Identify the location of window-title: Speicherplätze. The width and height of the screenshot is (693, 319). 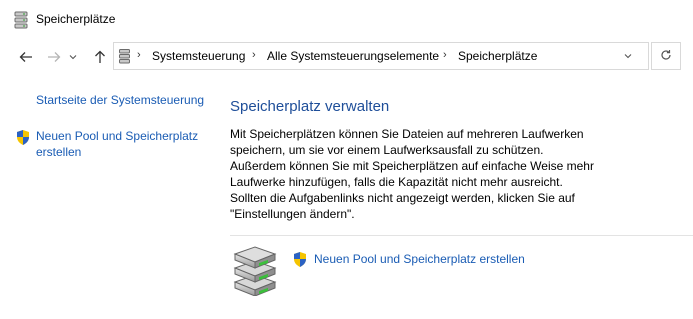
(76, 19).